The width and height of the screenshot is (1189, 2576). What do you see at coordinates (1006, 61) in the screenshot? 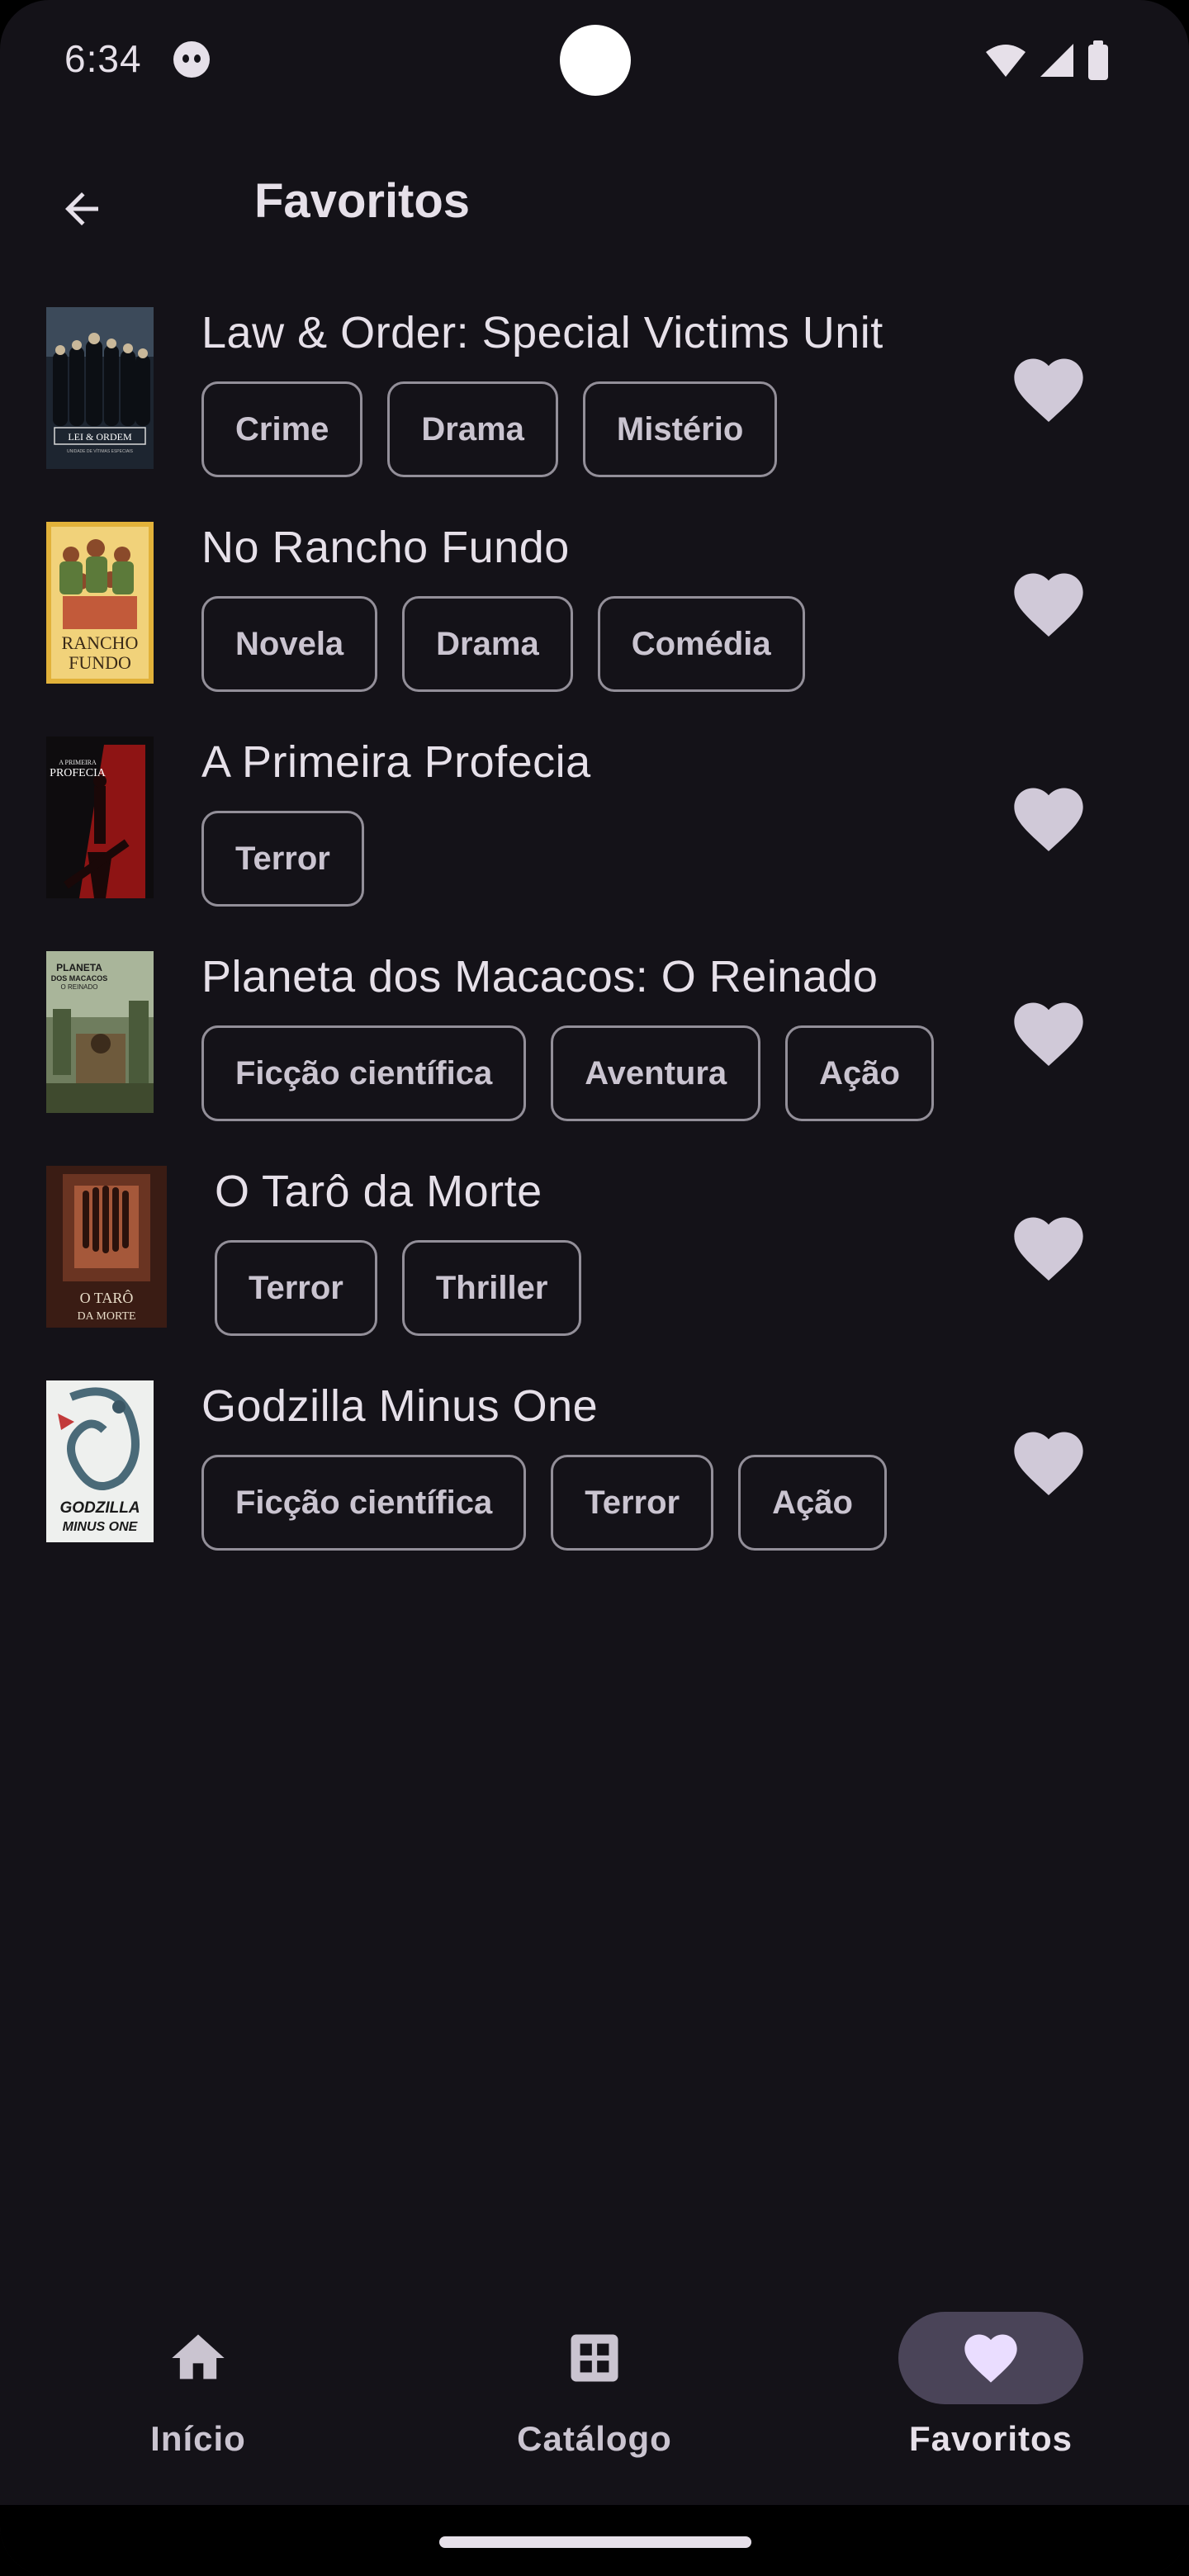
I see `wifi-icon` at bounding box center [1006, 61].